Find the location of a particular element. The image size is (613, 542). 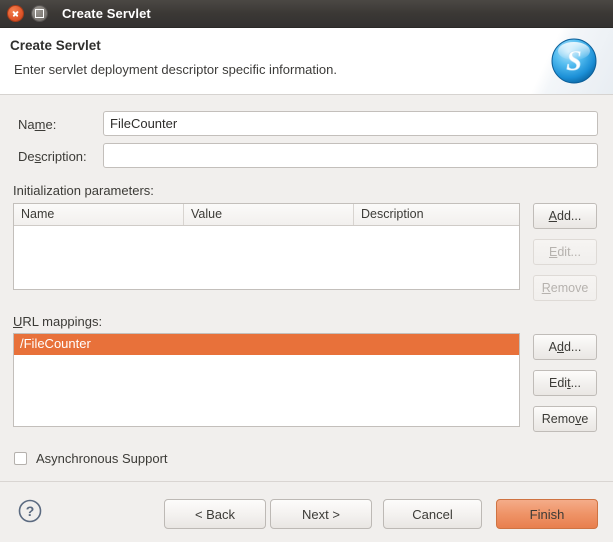

window-maximize-icon is located at coordinates (39, 13).